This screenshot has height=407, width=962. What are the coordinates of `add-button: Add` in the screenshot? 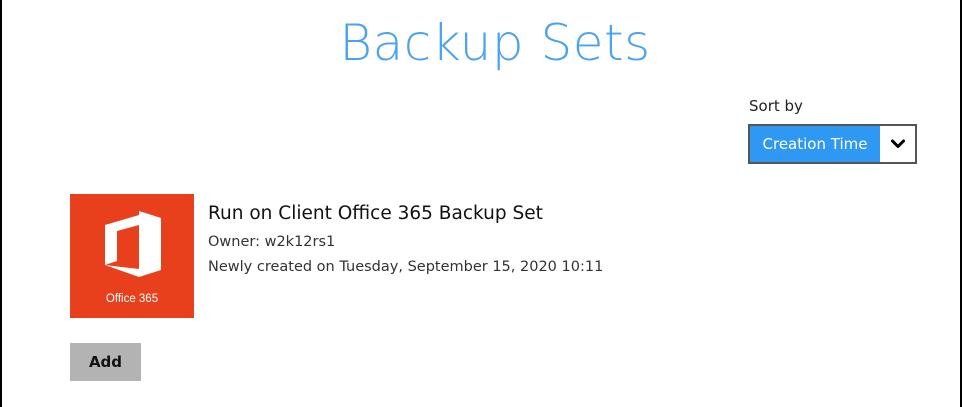 It's located at (105, 362).